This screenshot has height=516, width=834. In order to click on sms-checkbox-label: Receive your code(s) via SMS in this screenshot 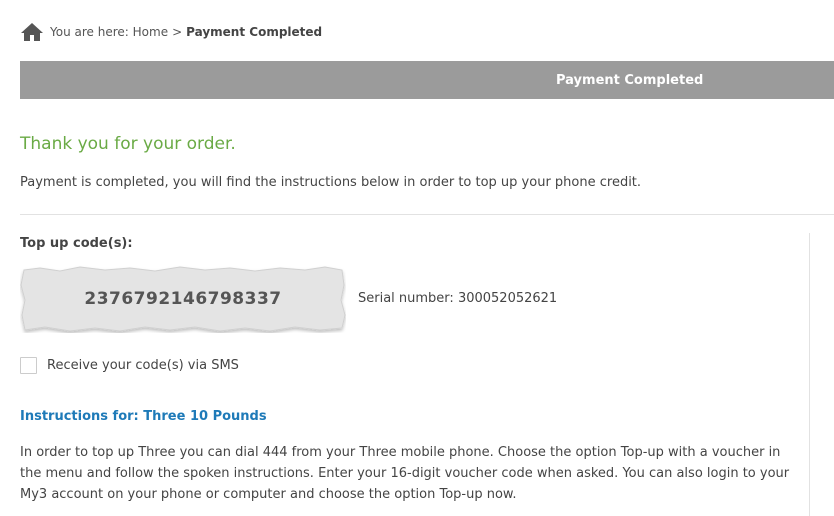, I will do `click(143, 365)`.